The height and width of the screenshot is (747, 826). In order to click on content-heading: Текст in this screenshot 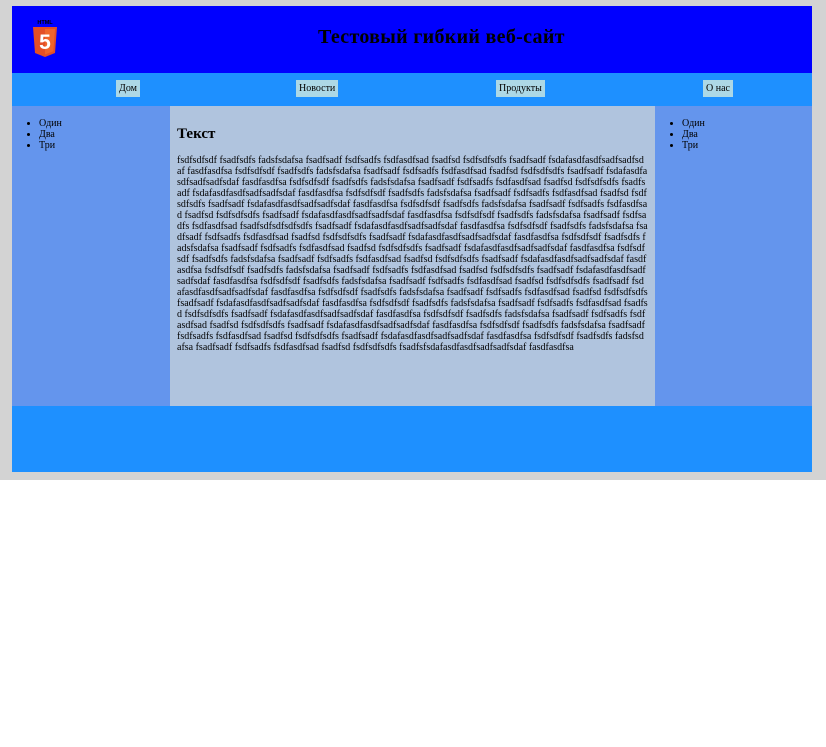, I will do `click(196, 134)`.